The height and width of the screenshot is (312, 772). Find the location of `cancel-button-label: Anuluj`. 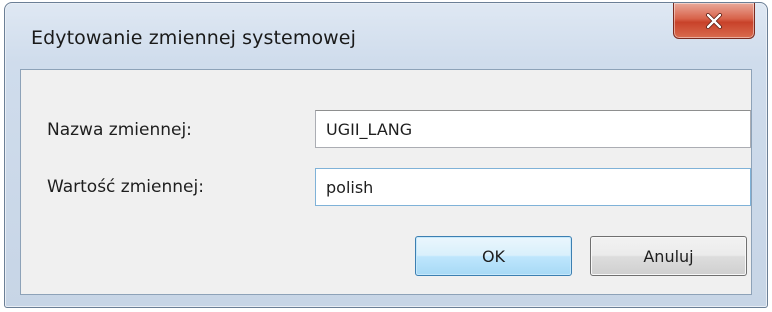

cancel-button-label: Anuluj is located at coordinates (668, 256).